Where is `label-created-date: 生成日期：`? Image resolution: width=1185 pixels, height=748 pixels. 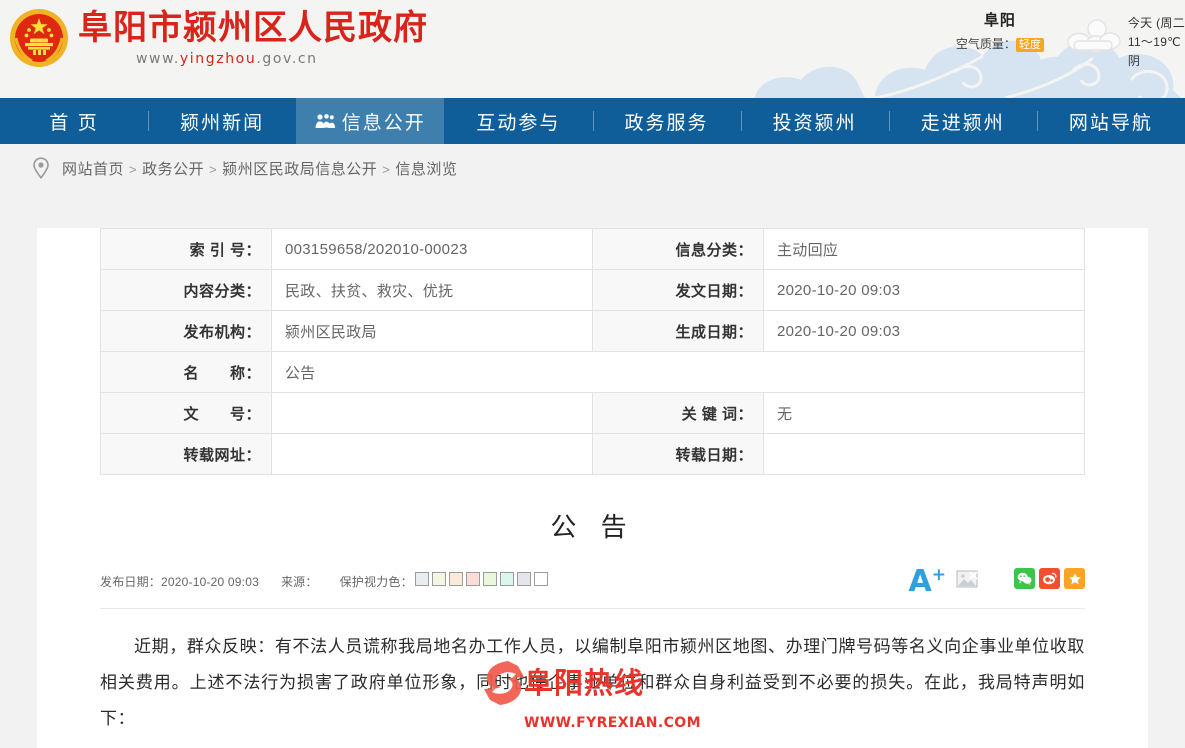 label-created-date: 生成日期： is located at coordinates (678, 331).